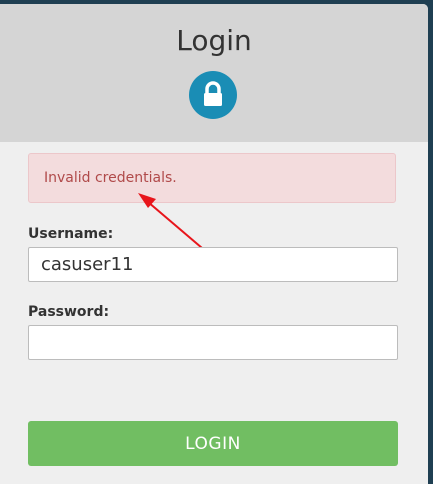 The width and height of the screenshot is (433, 484). I want to click on password-input, so click(213, 342).